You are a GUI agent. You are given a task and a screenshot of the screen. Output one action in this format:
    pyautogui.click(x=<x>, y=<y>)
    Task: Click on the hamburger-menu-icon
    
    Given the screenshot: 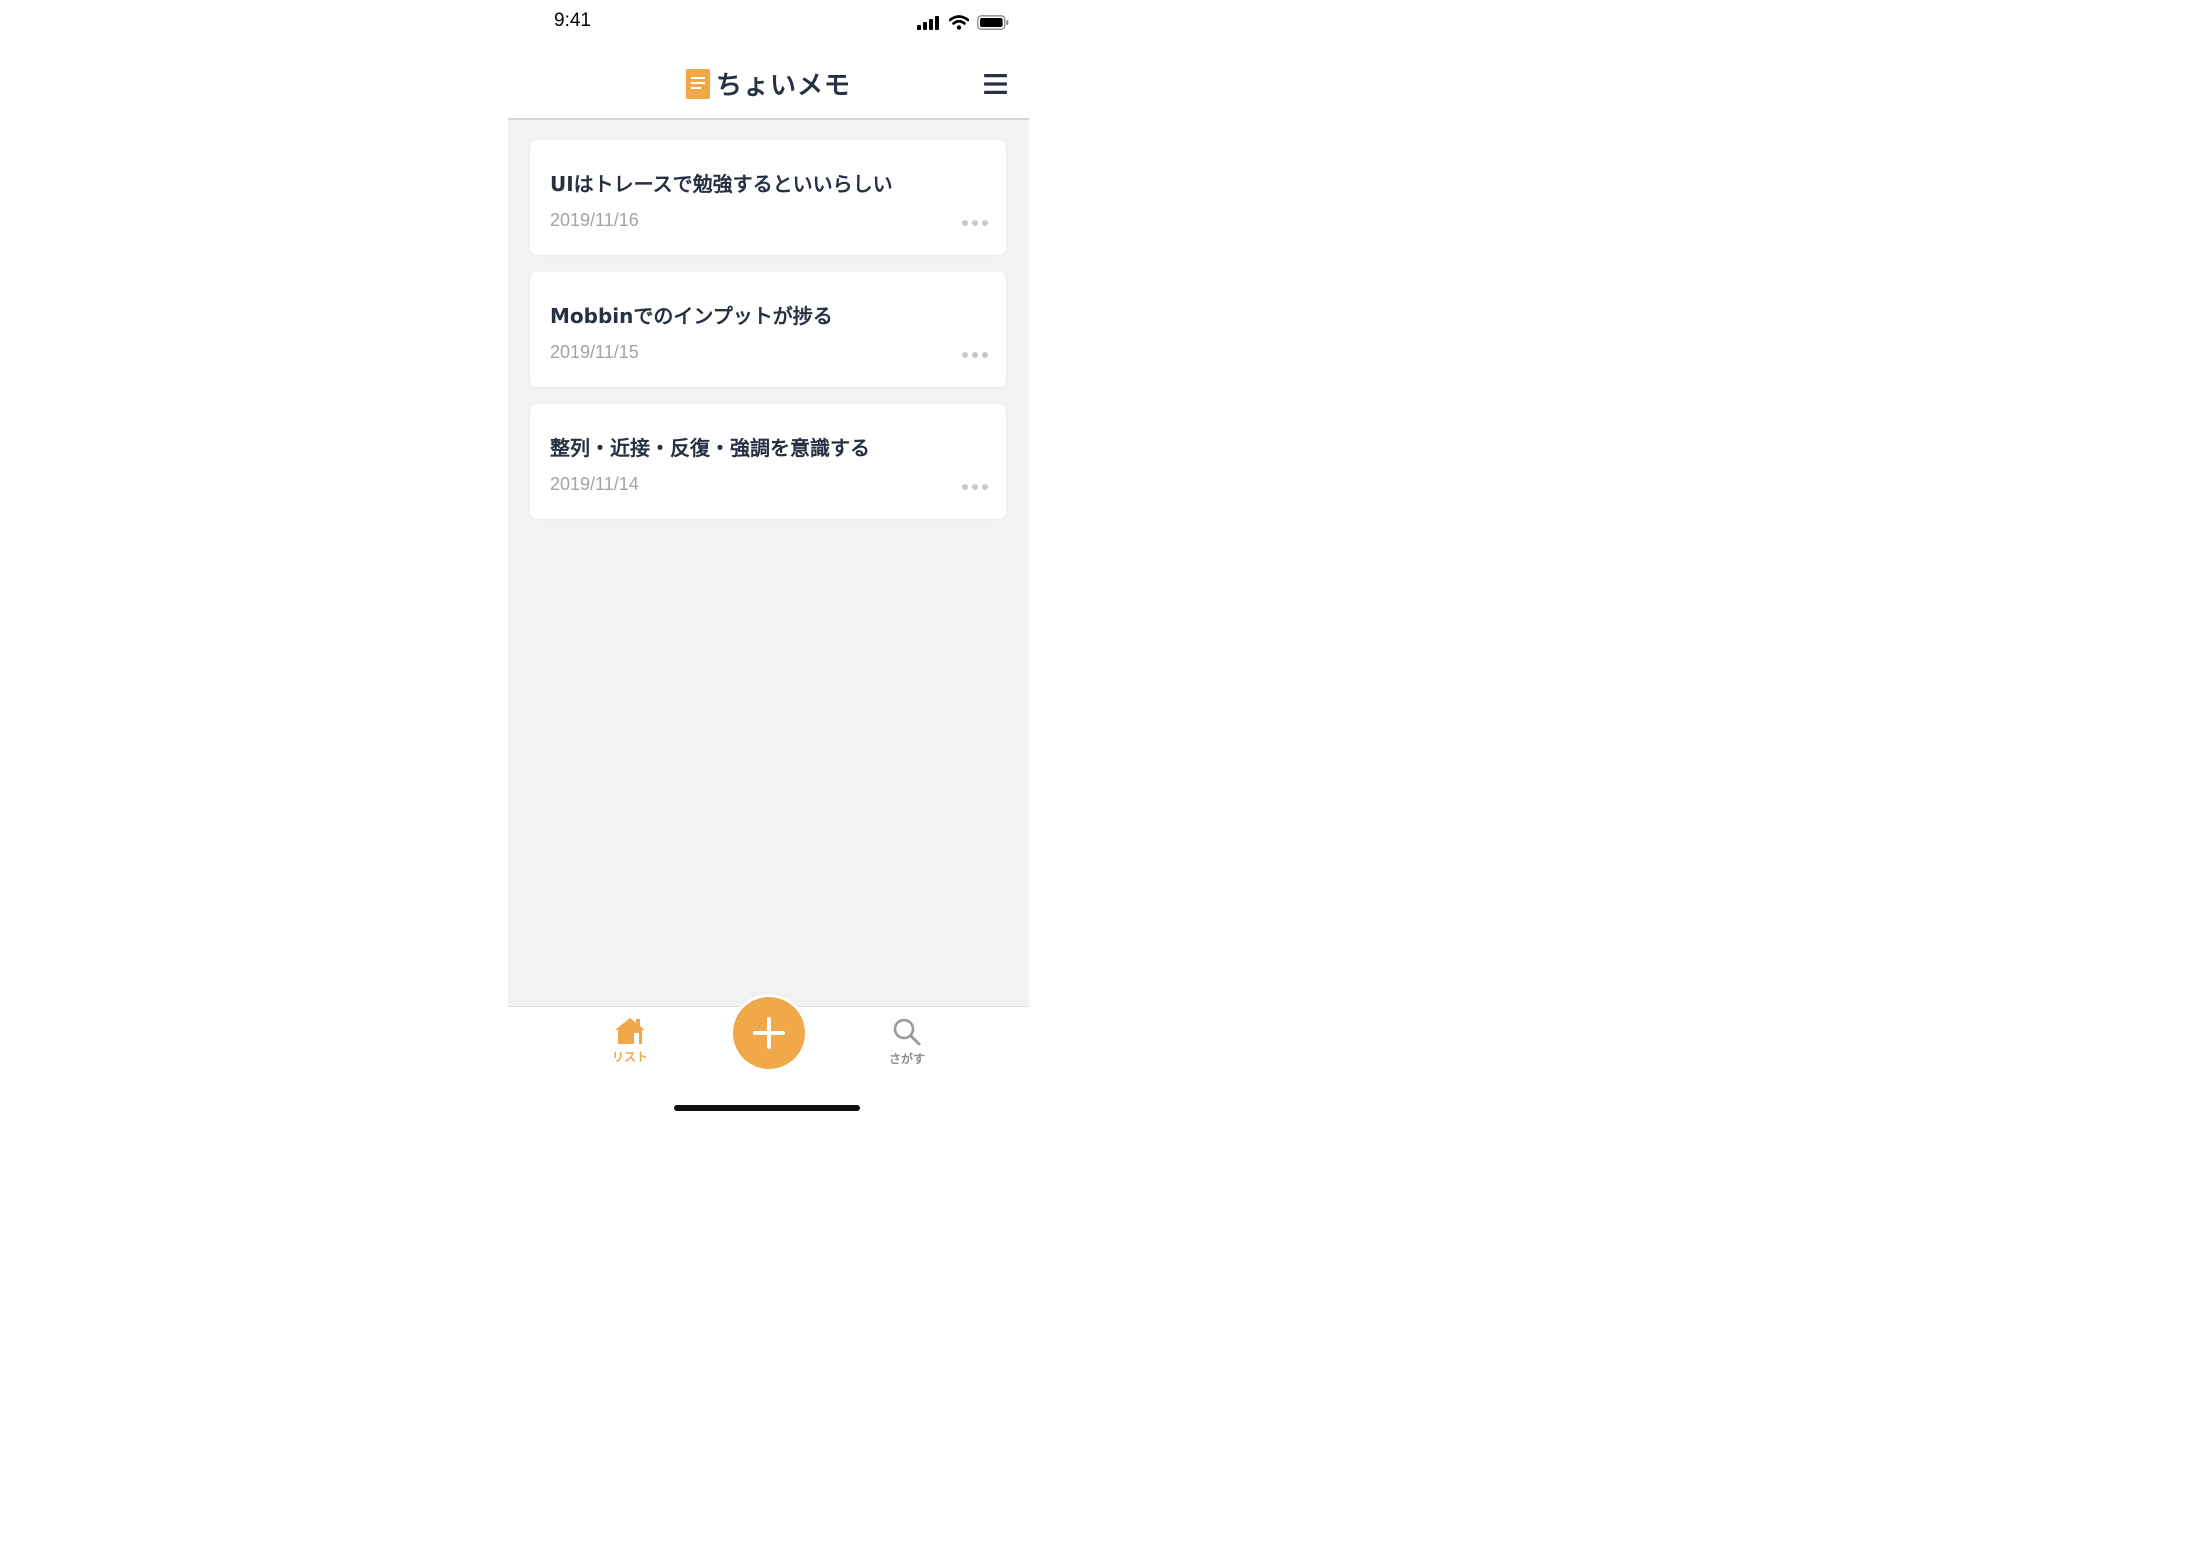 What is the action you would take?
    pyautogui.click(x=995, y=84)
    